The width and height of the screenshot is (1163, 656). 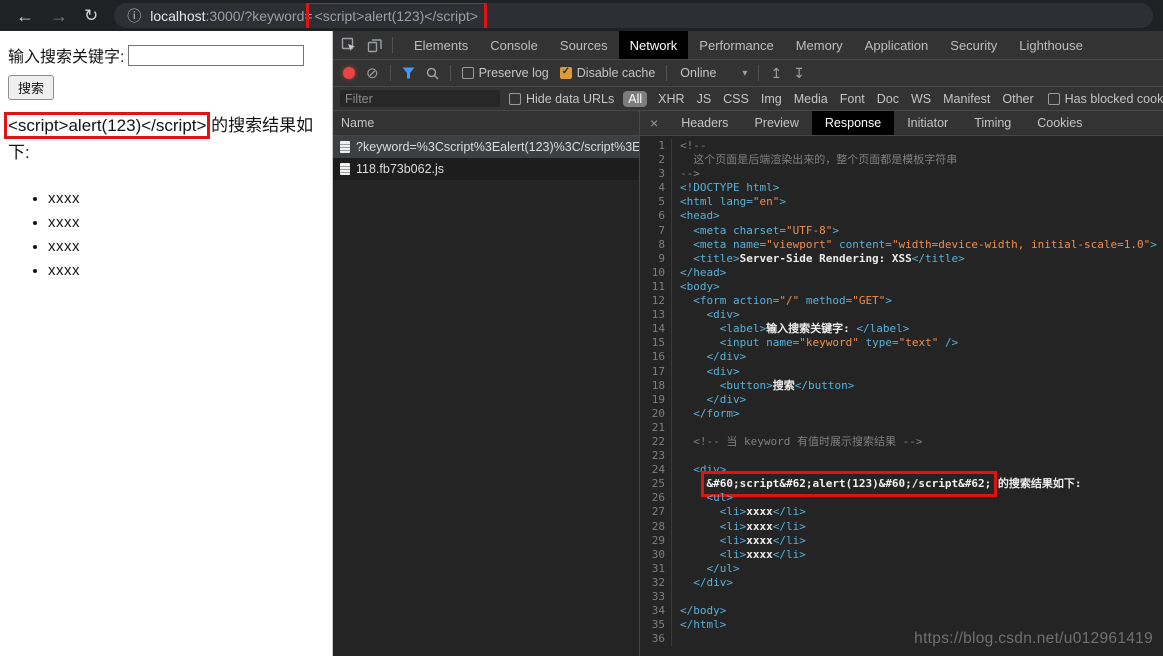 What do you see at coordinates (759, 554) in the screenshot?
I see `code-token: xxxx` at bounding box center [759, 554].